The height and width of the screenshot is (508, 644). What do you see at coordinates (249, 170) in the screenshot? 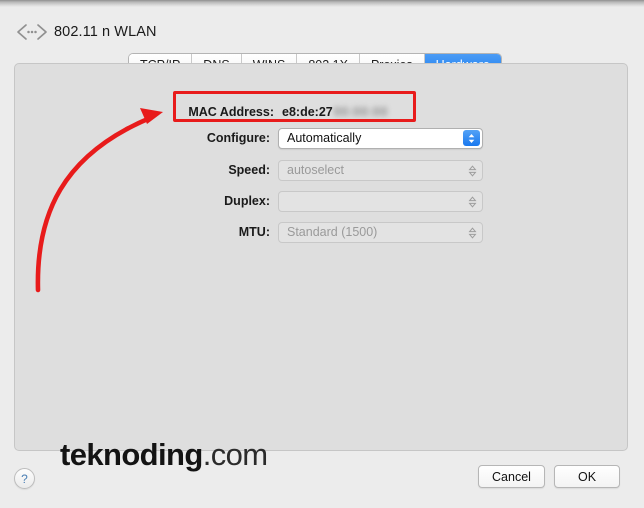
I see `speed-label: Speed:` at bounding box center [249, 170].